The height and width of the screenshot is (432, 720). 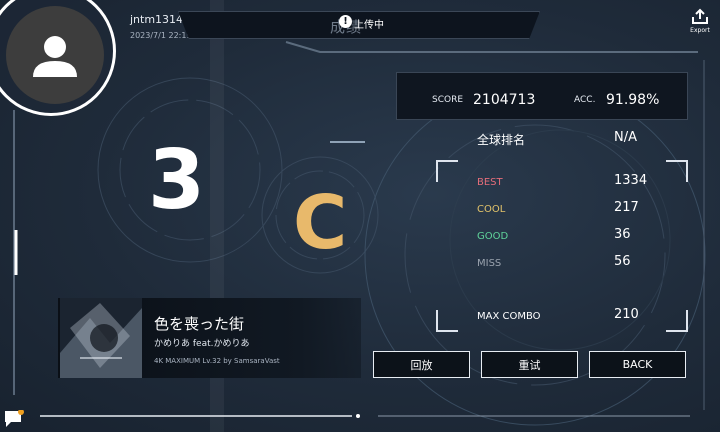 I want to click on accuracy-value: 91.98%, so click(x=633, y=100).